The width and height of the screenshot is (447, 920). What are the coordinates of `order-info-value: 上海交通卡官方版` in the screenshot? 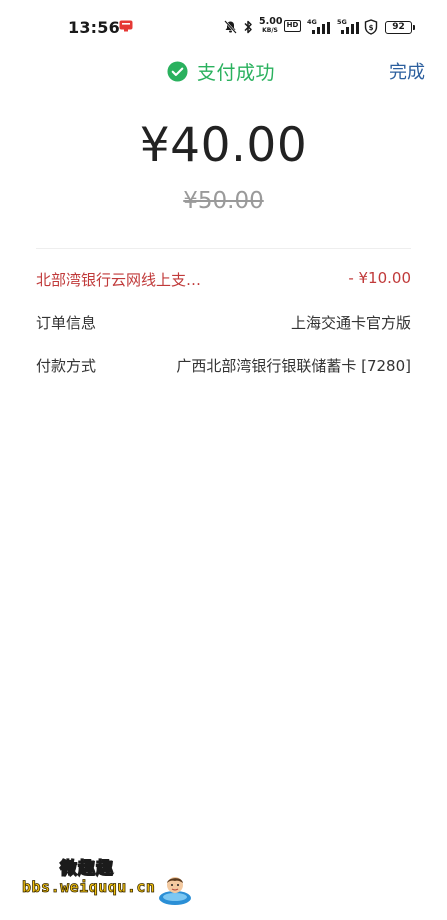 It's located at (350, 323).